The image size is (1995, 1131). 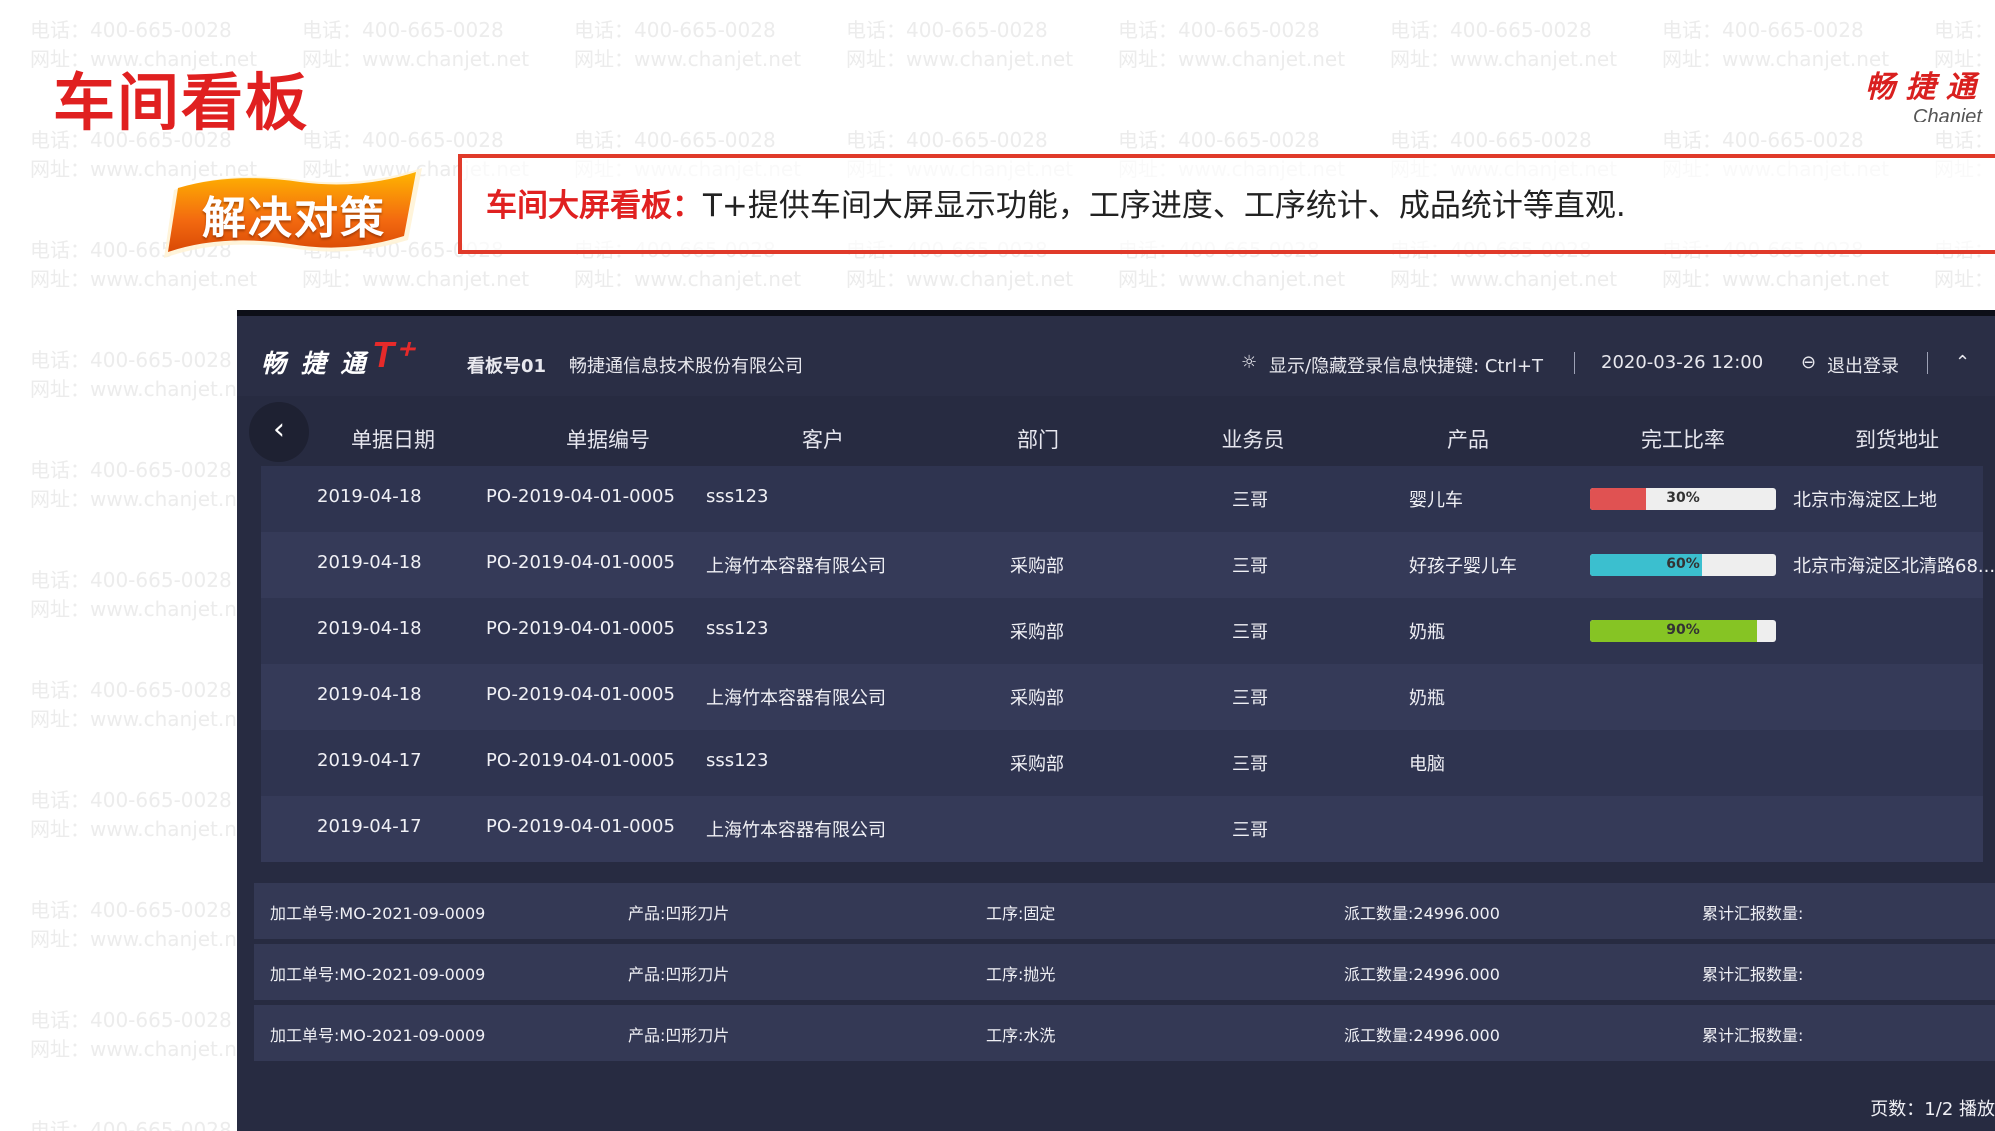 What do you see at coordinates (507, 366) in the screenshot?
I see `board-number: 看板号01` at bounding box center [507, 366].